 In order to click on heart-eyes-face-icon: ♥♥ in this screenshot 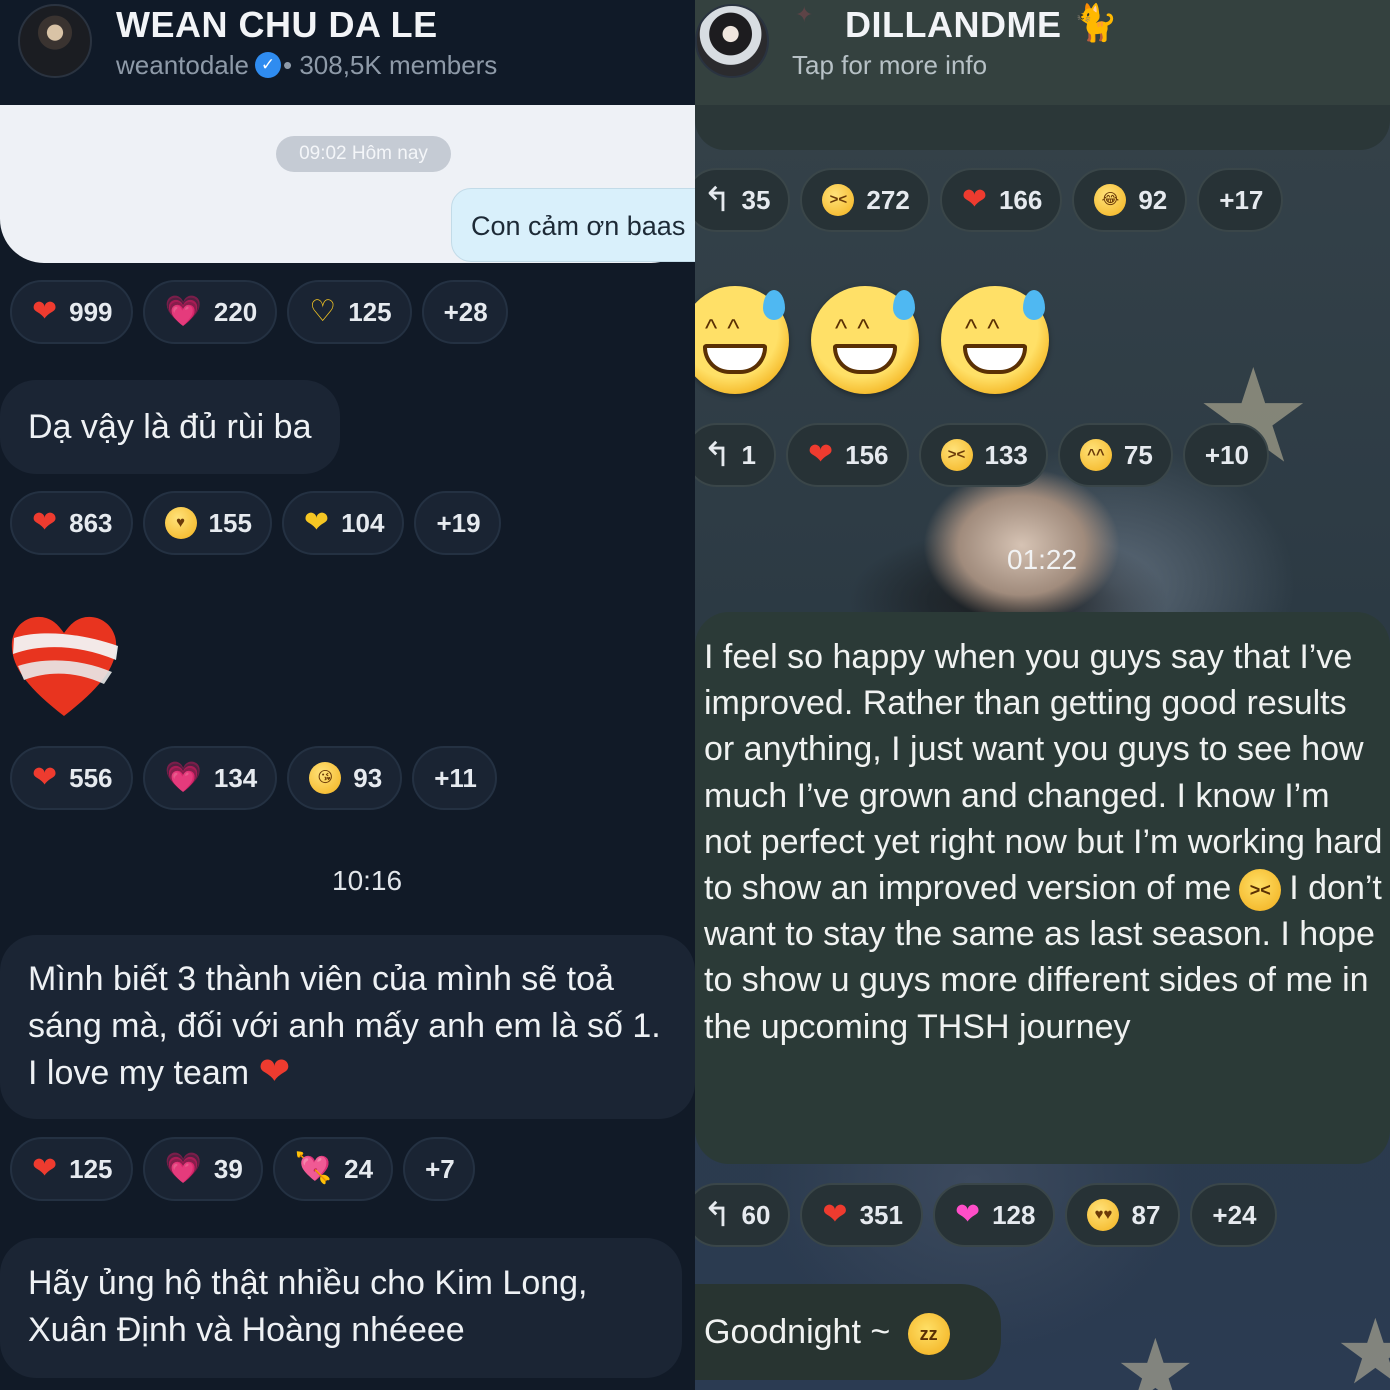, I will do `click(1103, 1215)`.